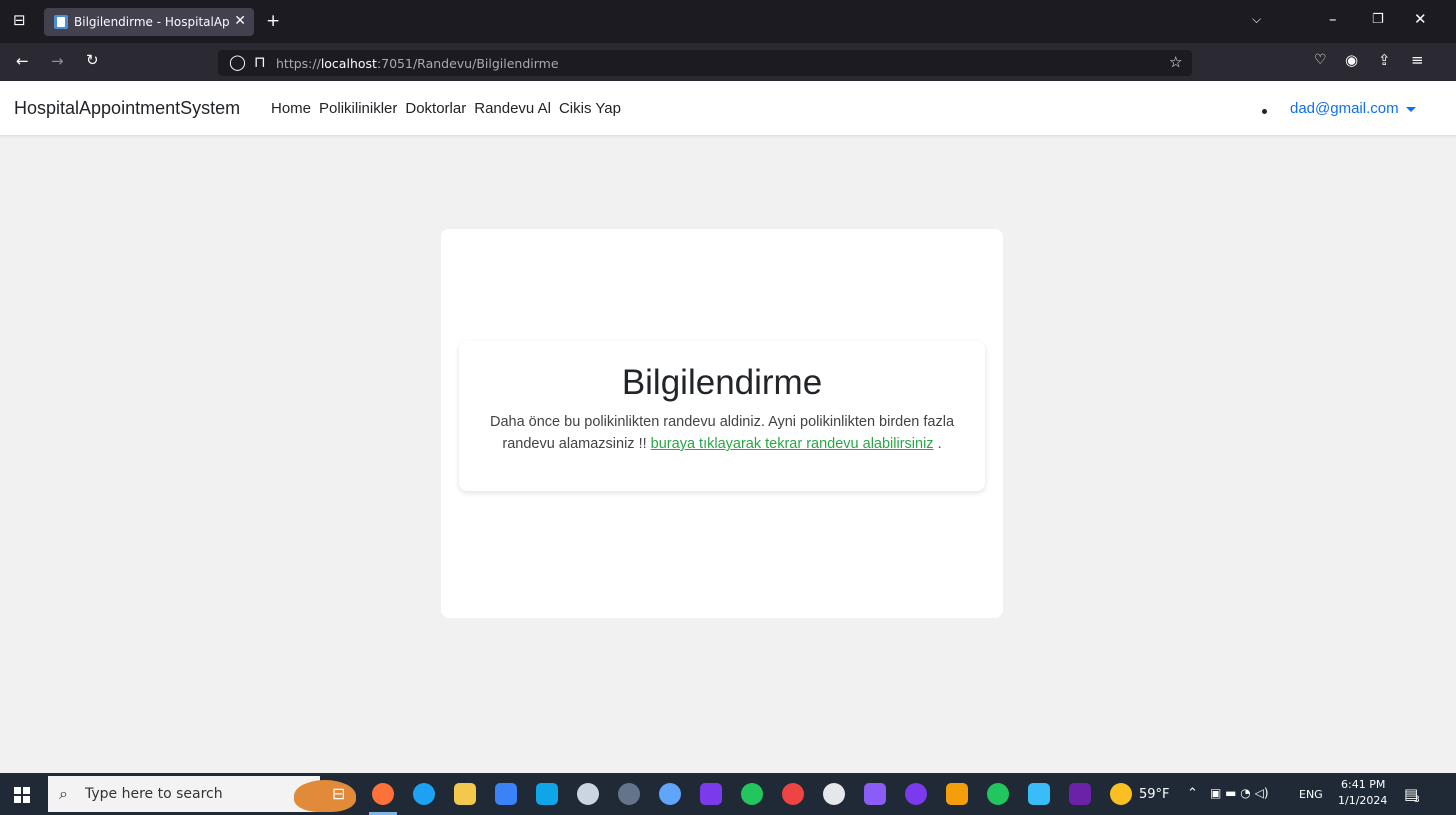 This screenshot has width=1456, height=815. I want to click on clock-date: 1/1/2024, so click(1362, 800).